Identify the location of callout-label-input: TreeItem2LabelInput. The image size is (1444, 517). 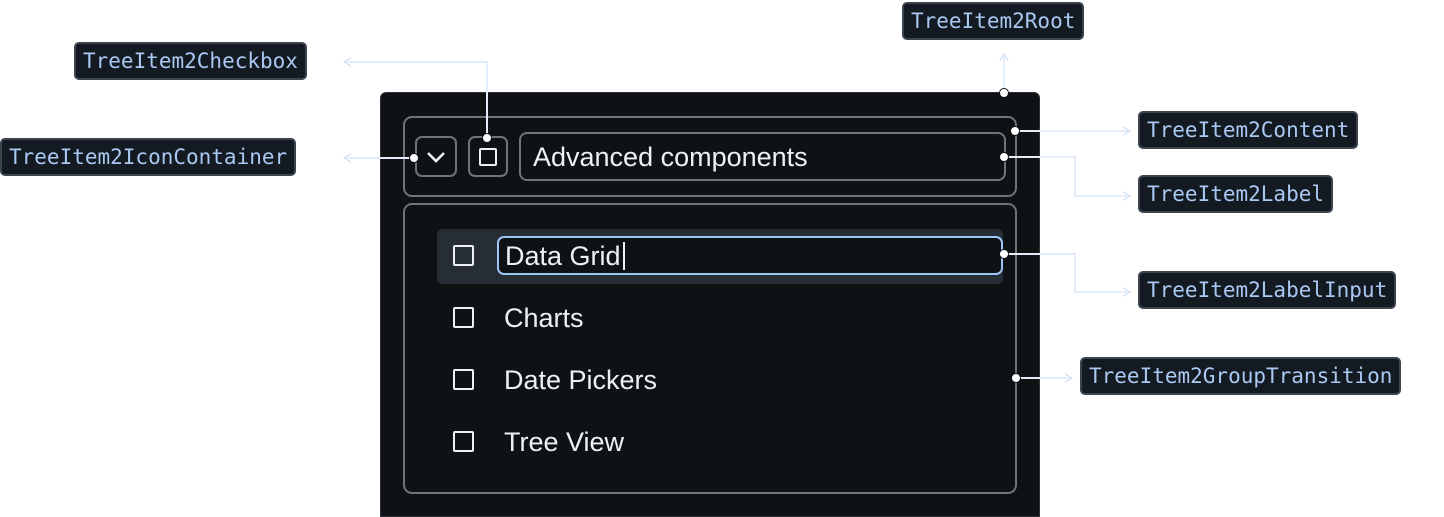
(1267, 290).